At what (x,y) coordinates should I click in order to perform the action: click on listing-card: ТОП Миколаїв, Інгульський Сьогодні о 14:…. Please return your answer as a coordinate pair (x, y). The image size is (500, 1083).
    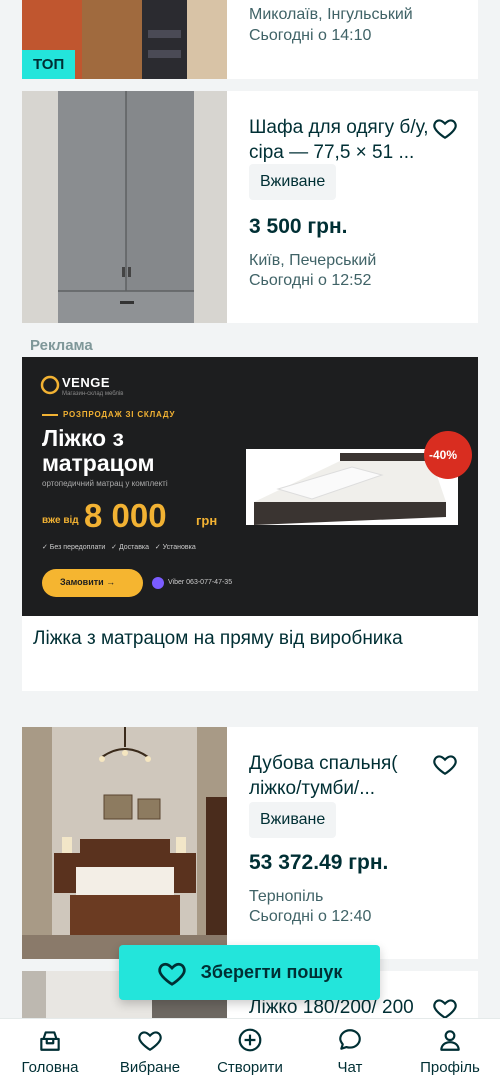
    Looking at the image, I should click on (250, 39).